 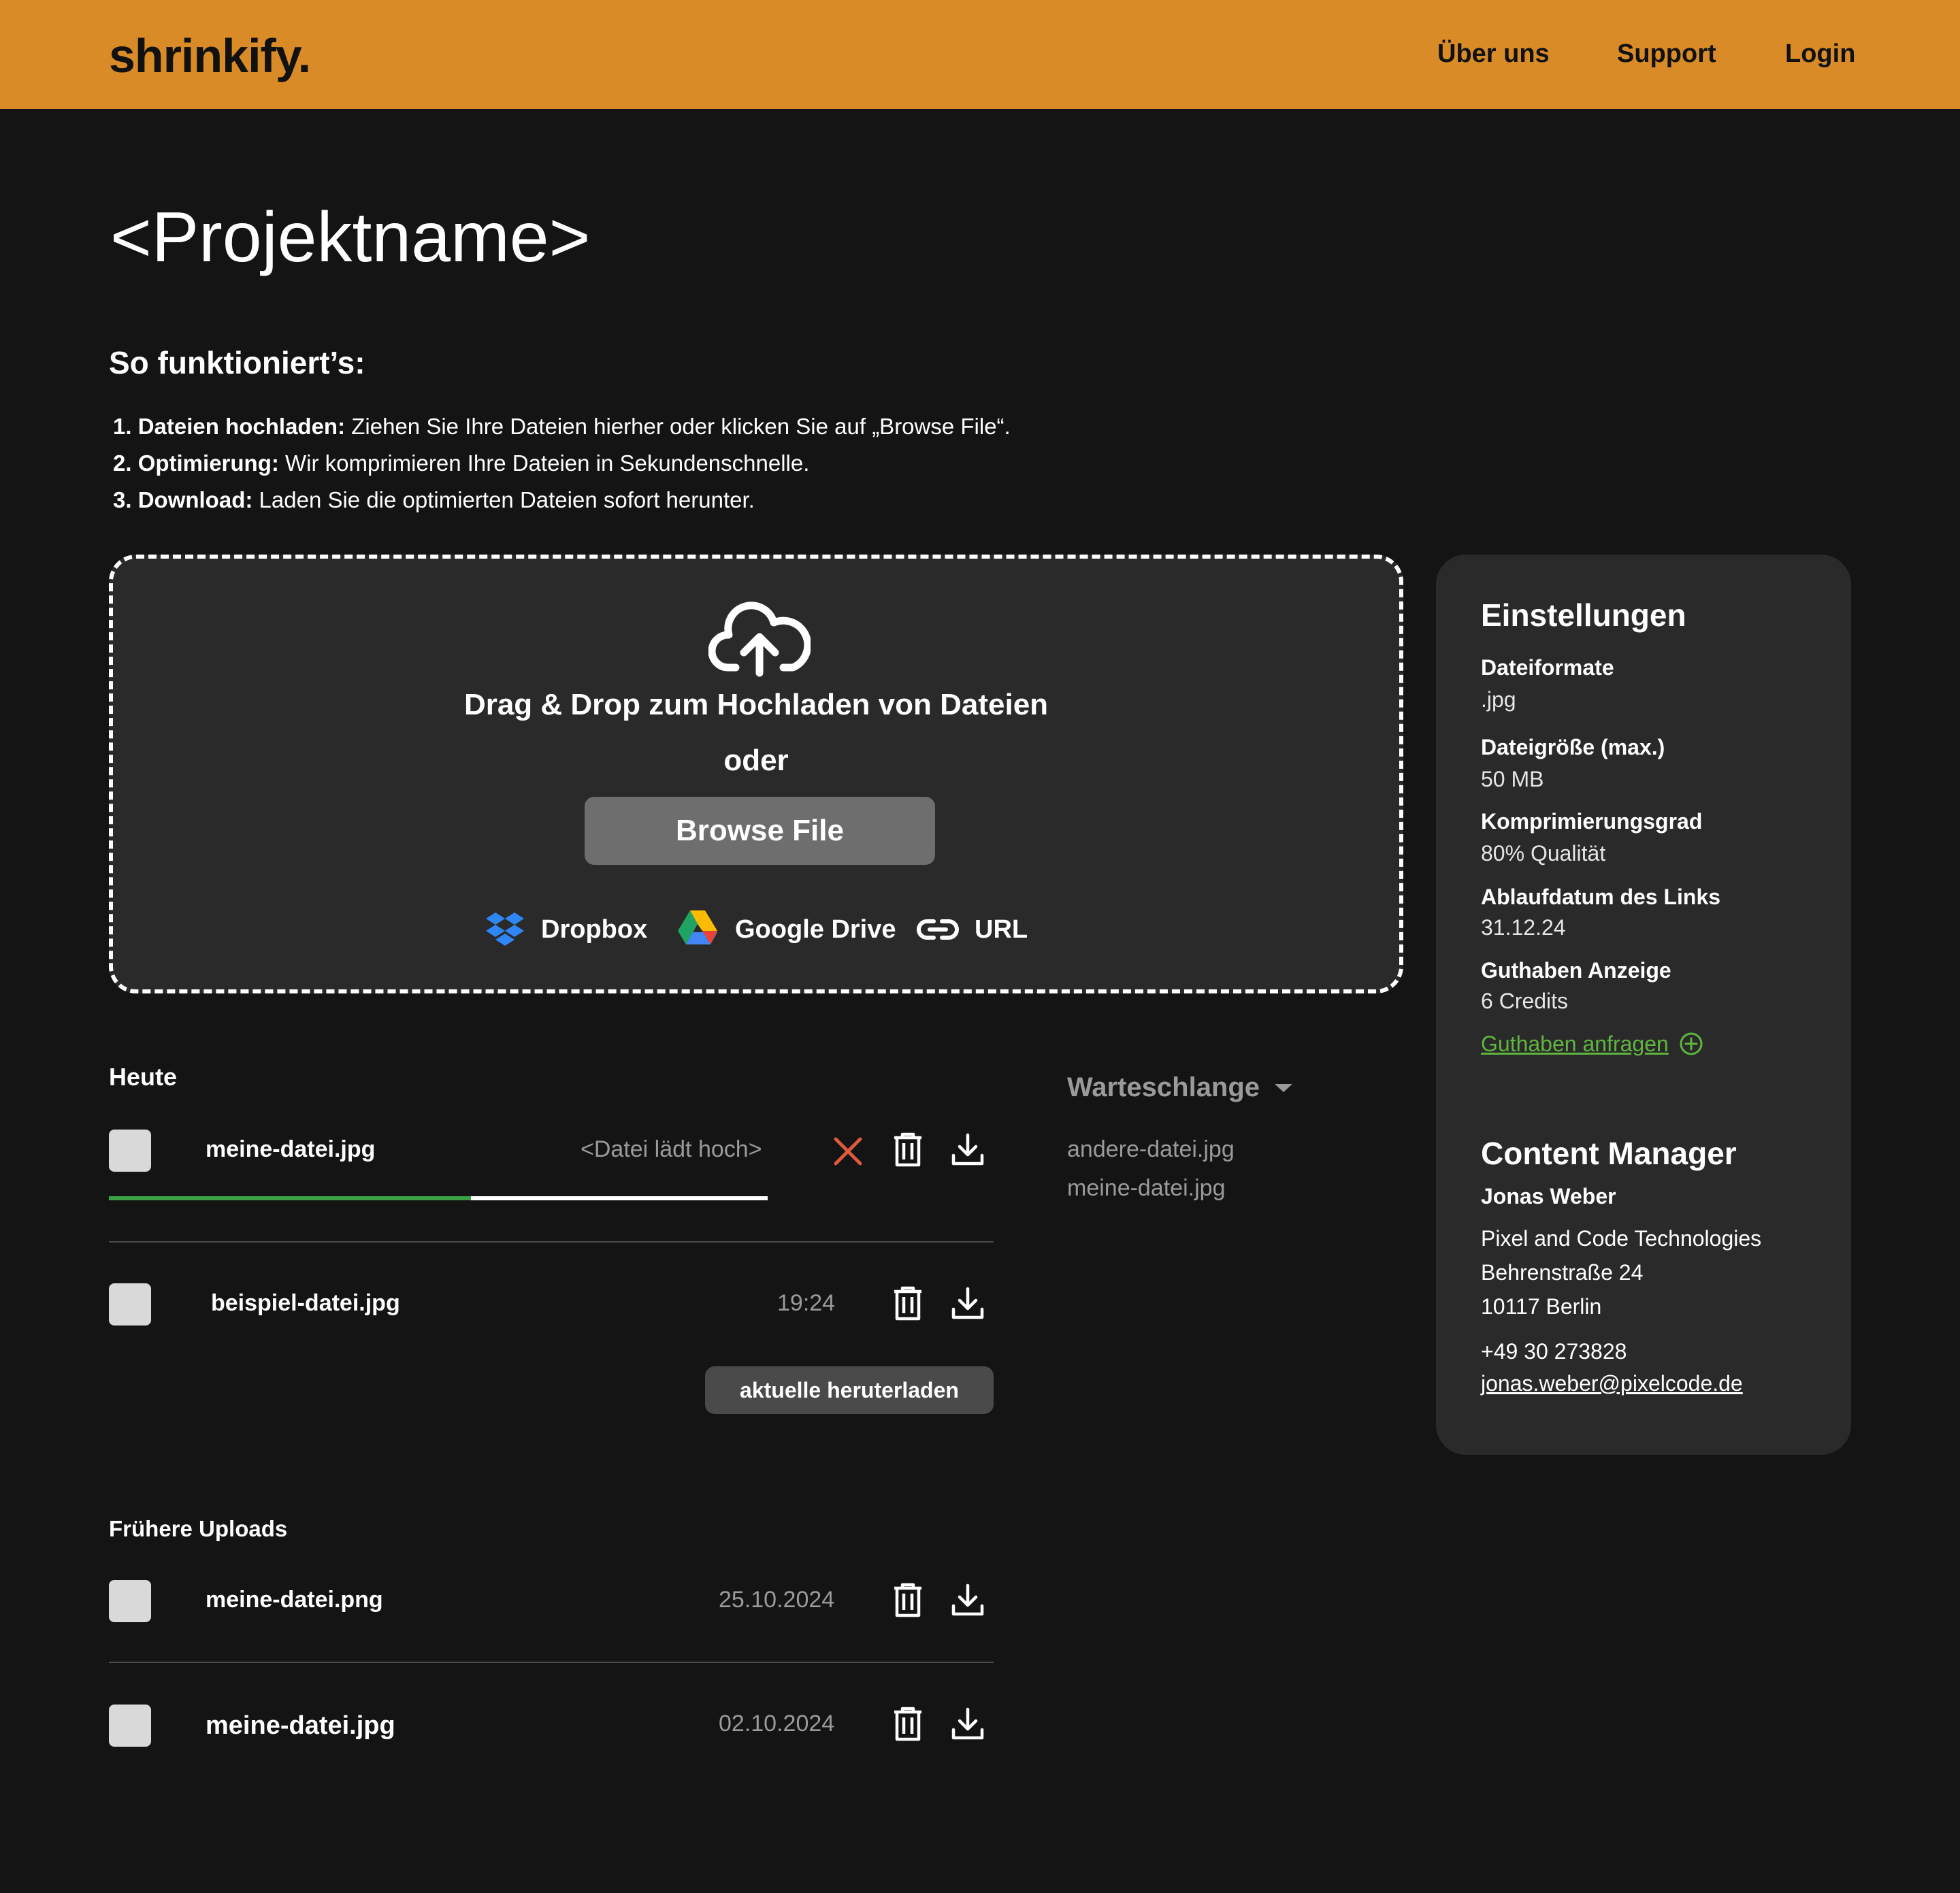 I want to click on source-url-label: URL, so click(x=1002, y=929).